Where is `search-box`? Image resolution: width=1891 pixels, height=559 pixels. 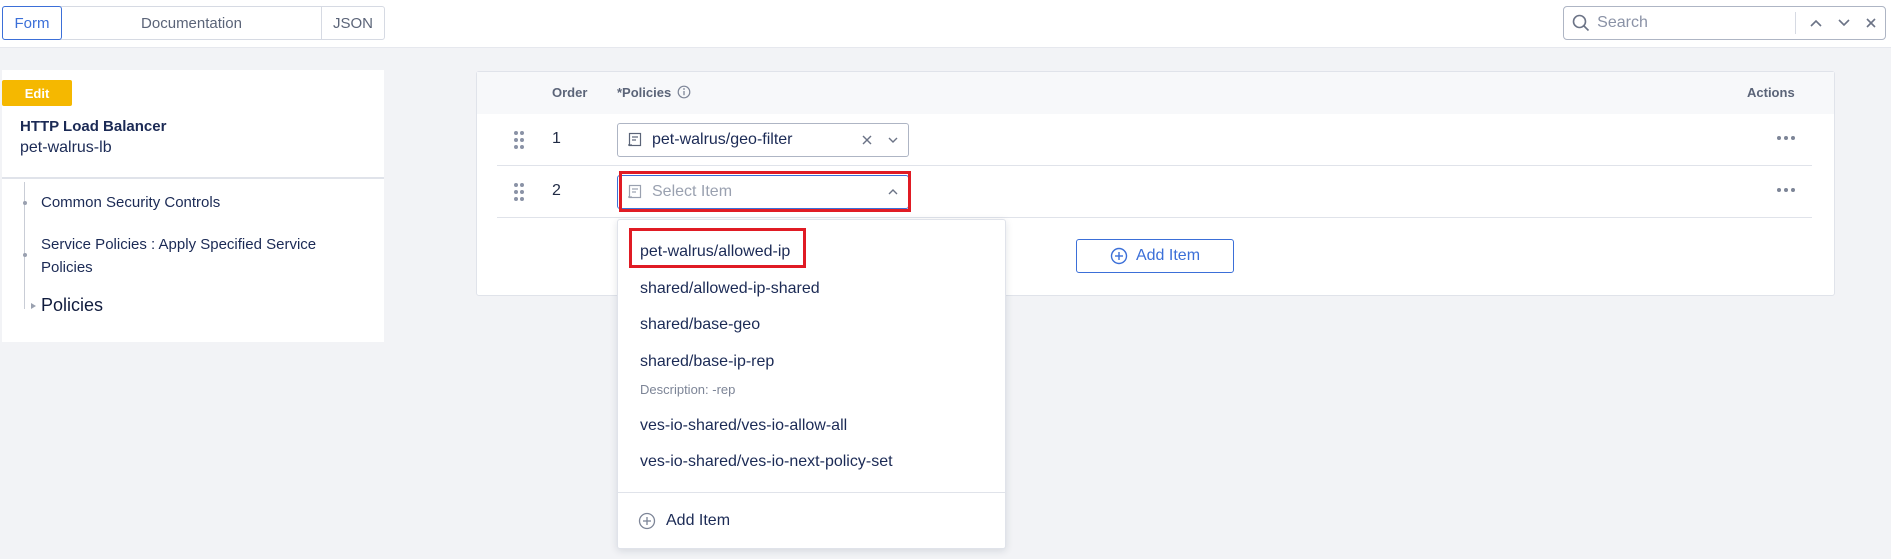
search-box is located at coordinates (1724, 23).